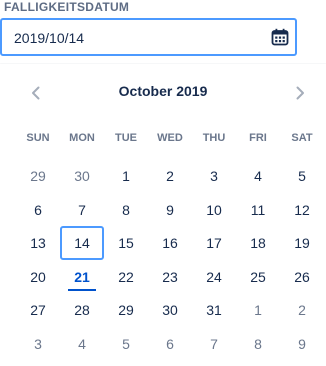 This screenshot has width=326, height=366. Describe the element at coordinates (214, 310) in the screenshot. I see `day-cell: 31` at that location.